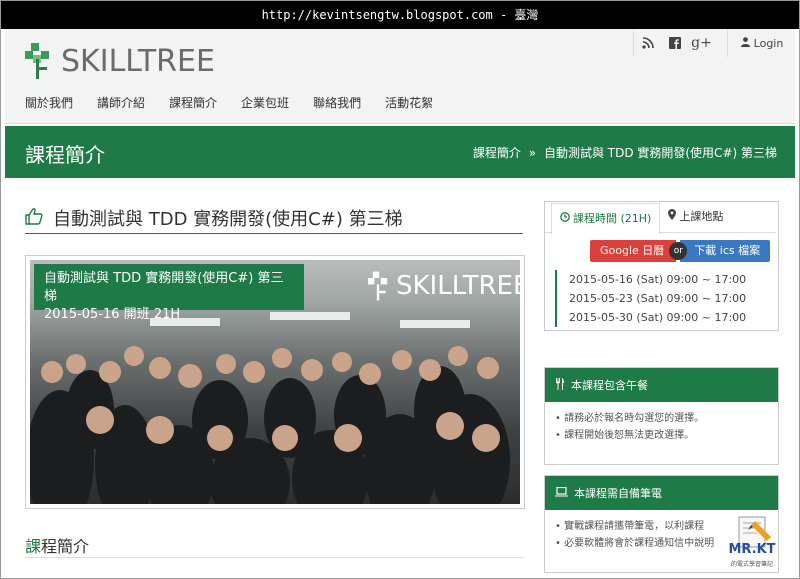 The width and height of the screenshot is (800, 579). I want to click on facebook-icon, so click(674, 43).